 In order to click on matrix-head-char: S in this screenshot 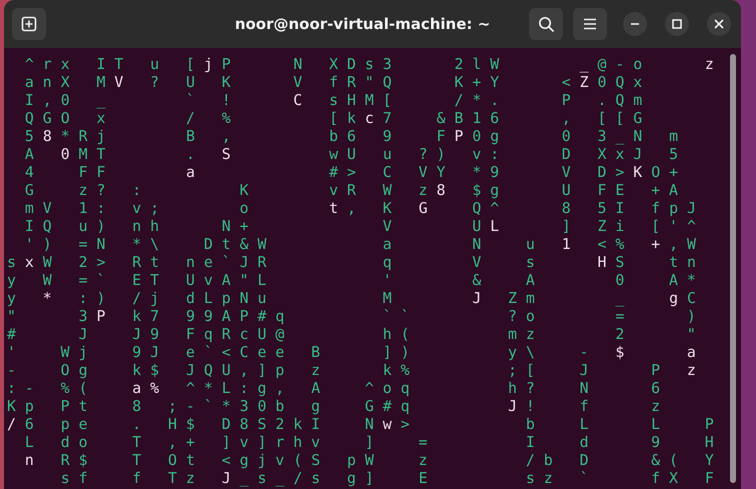, I will do `click(226, 154)`.